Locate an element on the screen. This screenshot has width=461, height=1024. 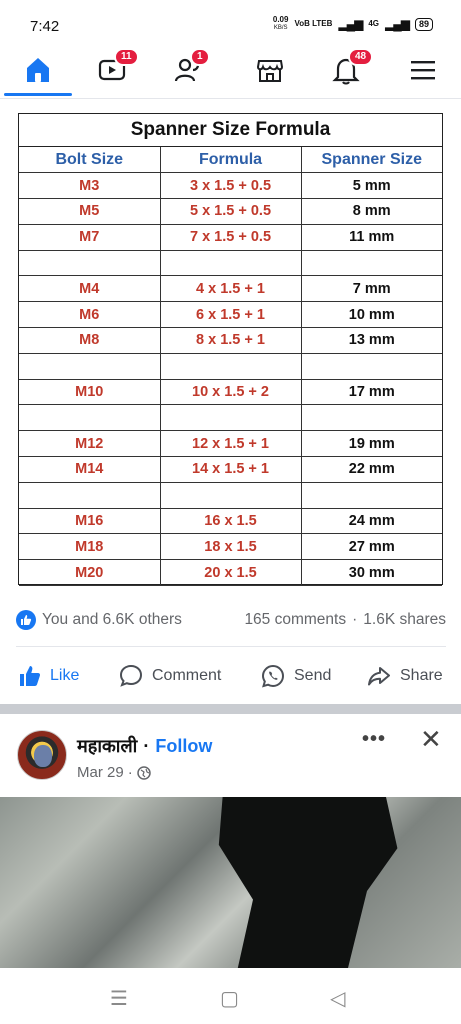
home-button-icon: ▢ is located at coordinates (229, 998).